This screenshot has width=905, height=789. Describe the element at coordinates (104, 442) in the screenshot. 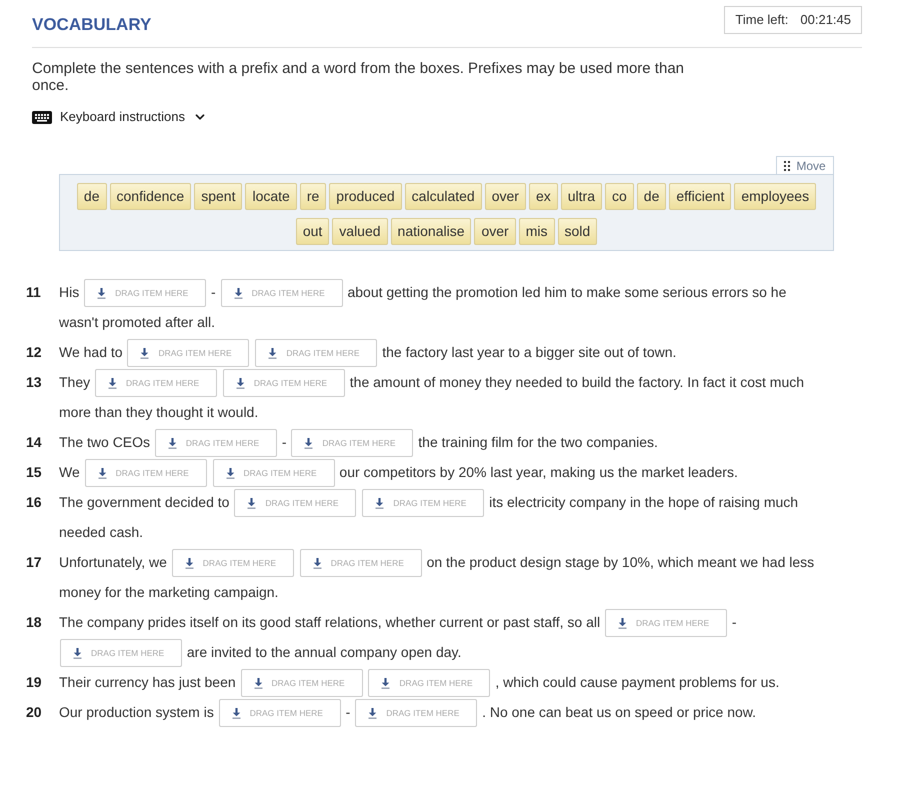

I see `sentence-text: The two CEOs` at that location.